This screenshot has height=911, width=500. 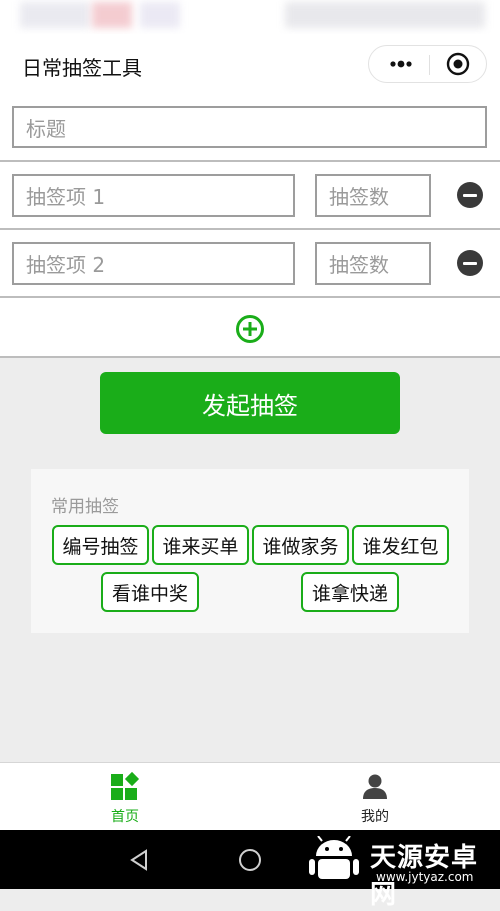 What do you see at coordinates (139, 860) in the screenshot?
I see `back-icon` at bounding box center [139, 860].